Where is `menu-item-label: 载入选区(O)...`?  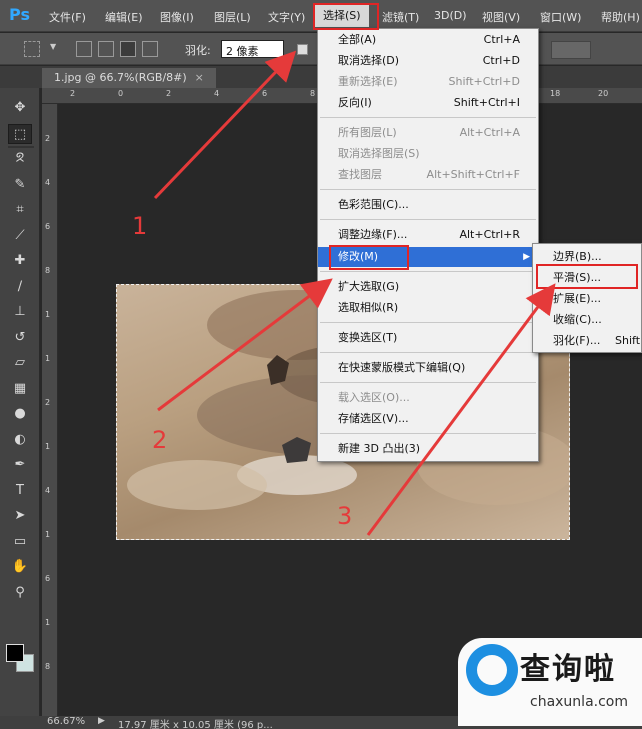
menu-item-label: 载入选区(O)... is located at coordinates (374, 397).